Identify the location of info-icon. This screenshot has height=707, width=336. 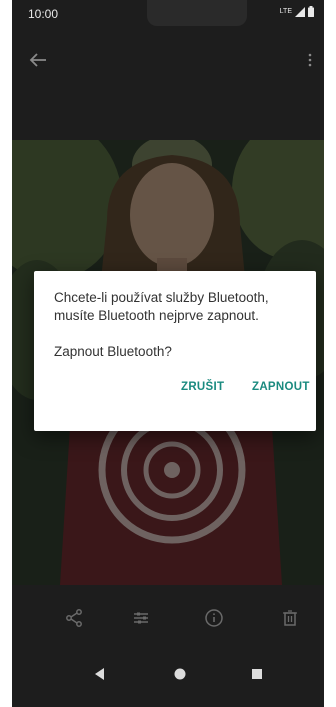
(214, 618).